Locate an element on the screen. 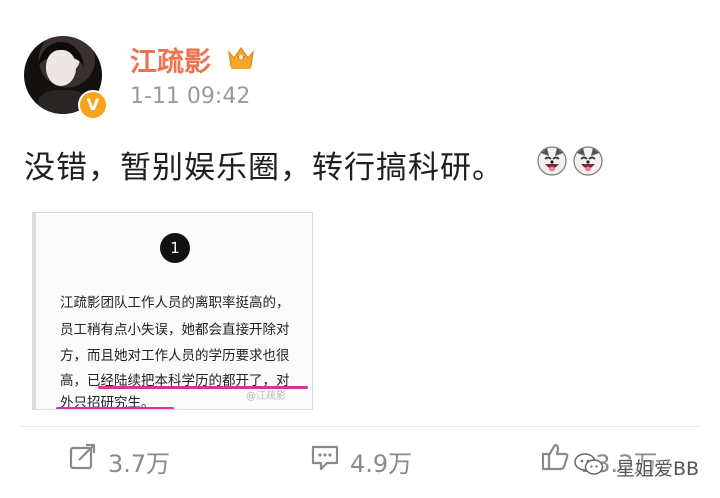 The width and height of the screenshot is (720, 498). brand-watermark: 星姐爱BB is located at coordinates (644, 464).